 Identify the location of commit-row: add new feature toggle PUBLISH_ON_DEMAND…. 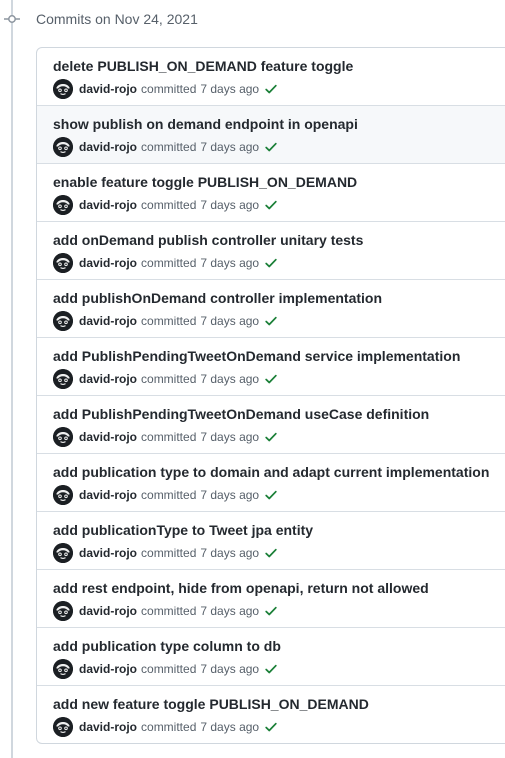
(271, 714).